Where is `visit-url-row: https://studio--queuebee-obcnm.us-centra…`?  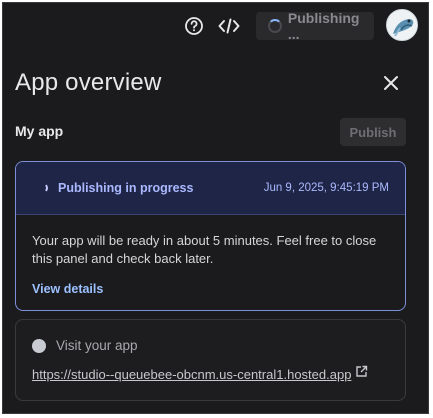 visit-url-row: https://studio--queuebee-obcnm.us-centra… is located at coordinates (200, 374).